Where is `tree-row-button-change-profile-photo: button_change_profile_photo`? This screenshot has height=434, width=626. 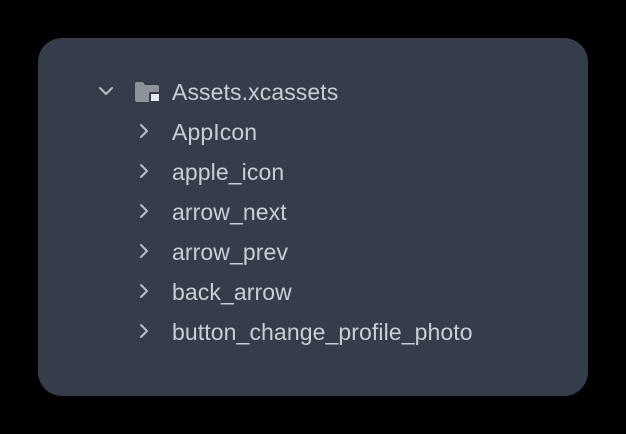 tree-row-button-change-profile-photo: button_change_profile_photo is located at coordinates (313, 331).